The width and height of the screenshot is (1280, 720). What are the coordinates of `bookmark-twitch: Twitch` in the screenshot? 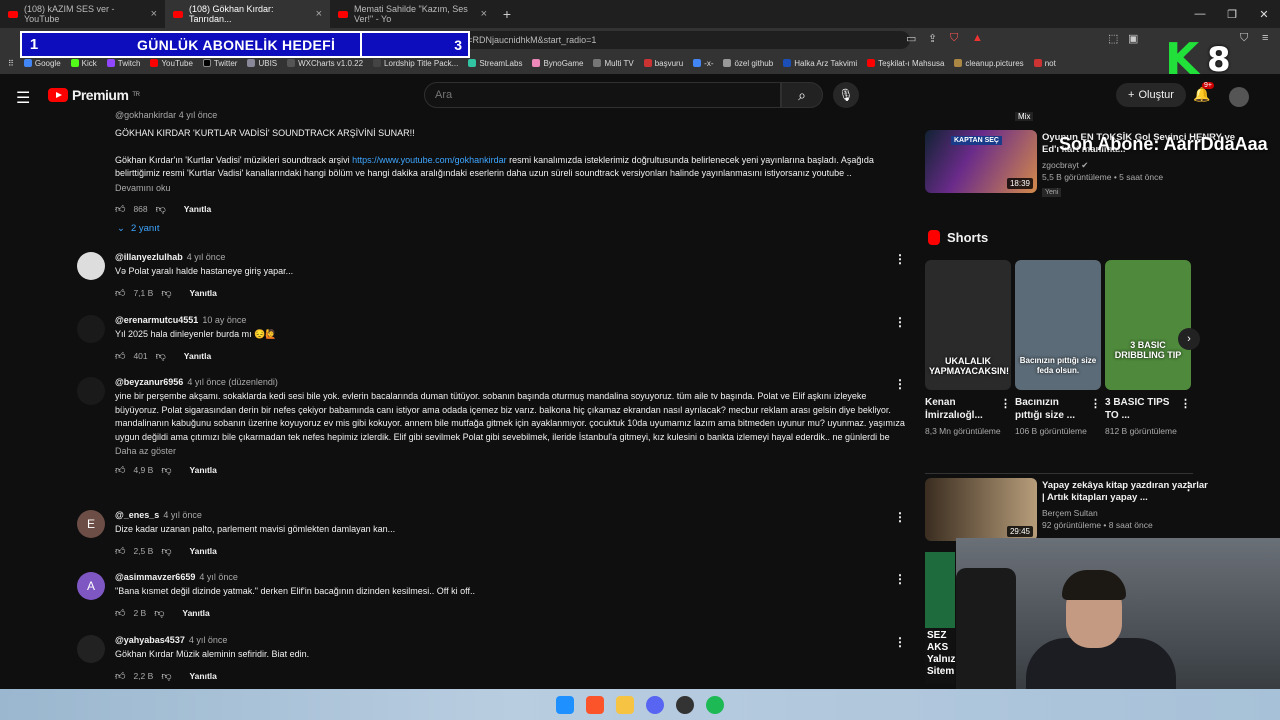 It's located at (123, 63).